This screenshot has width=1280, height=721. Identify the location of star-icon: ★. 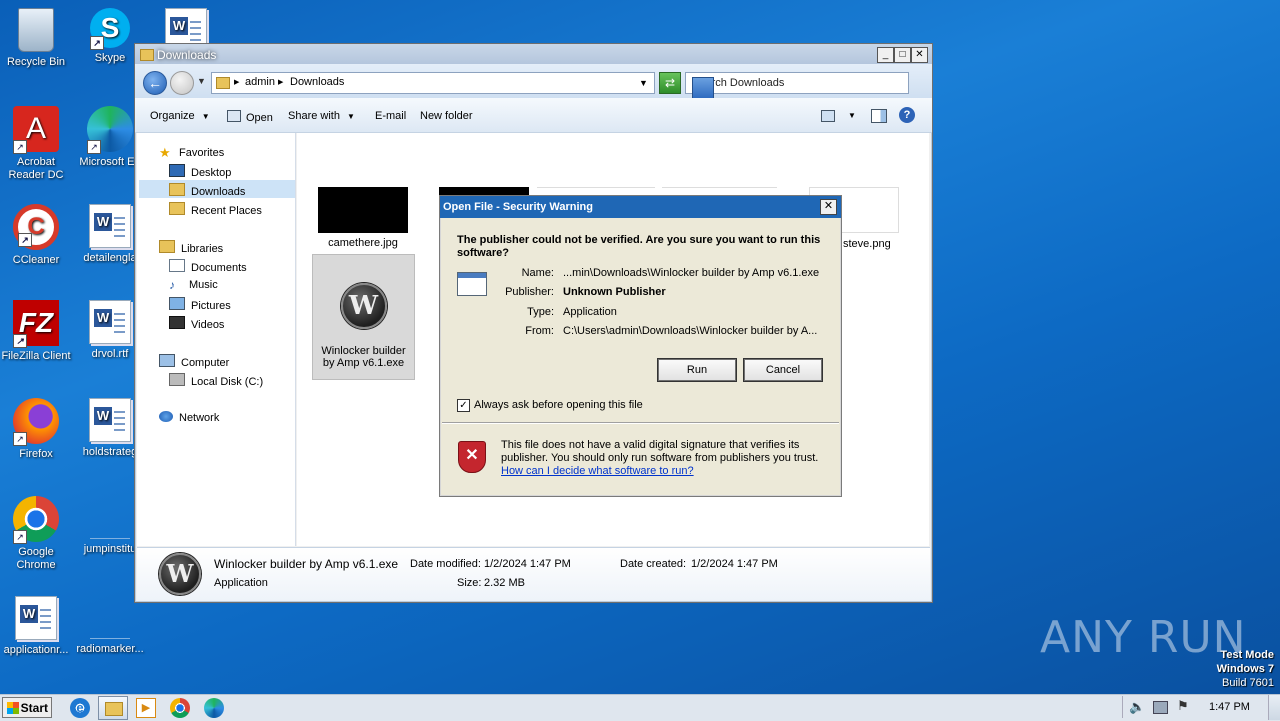
(165, 152).